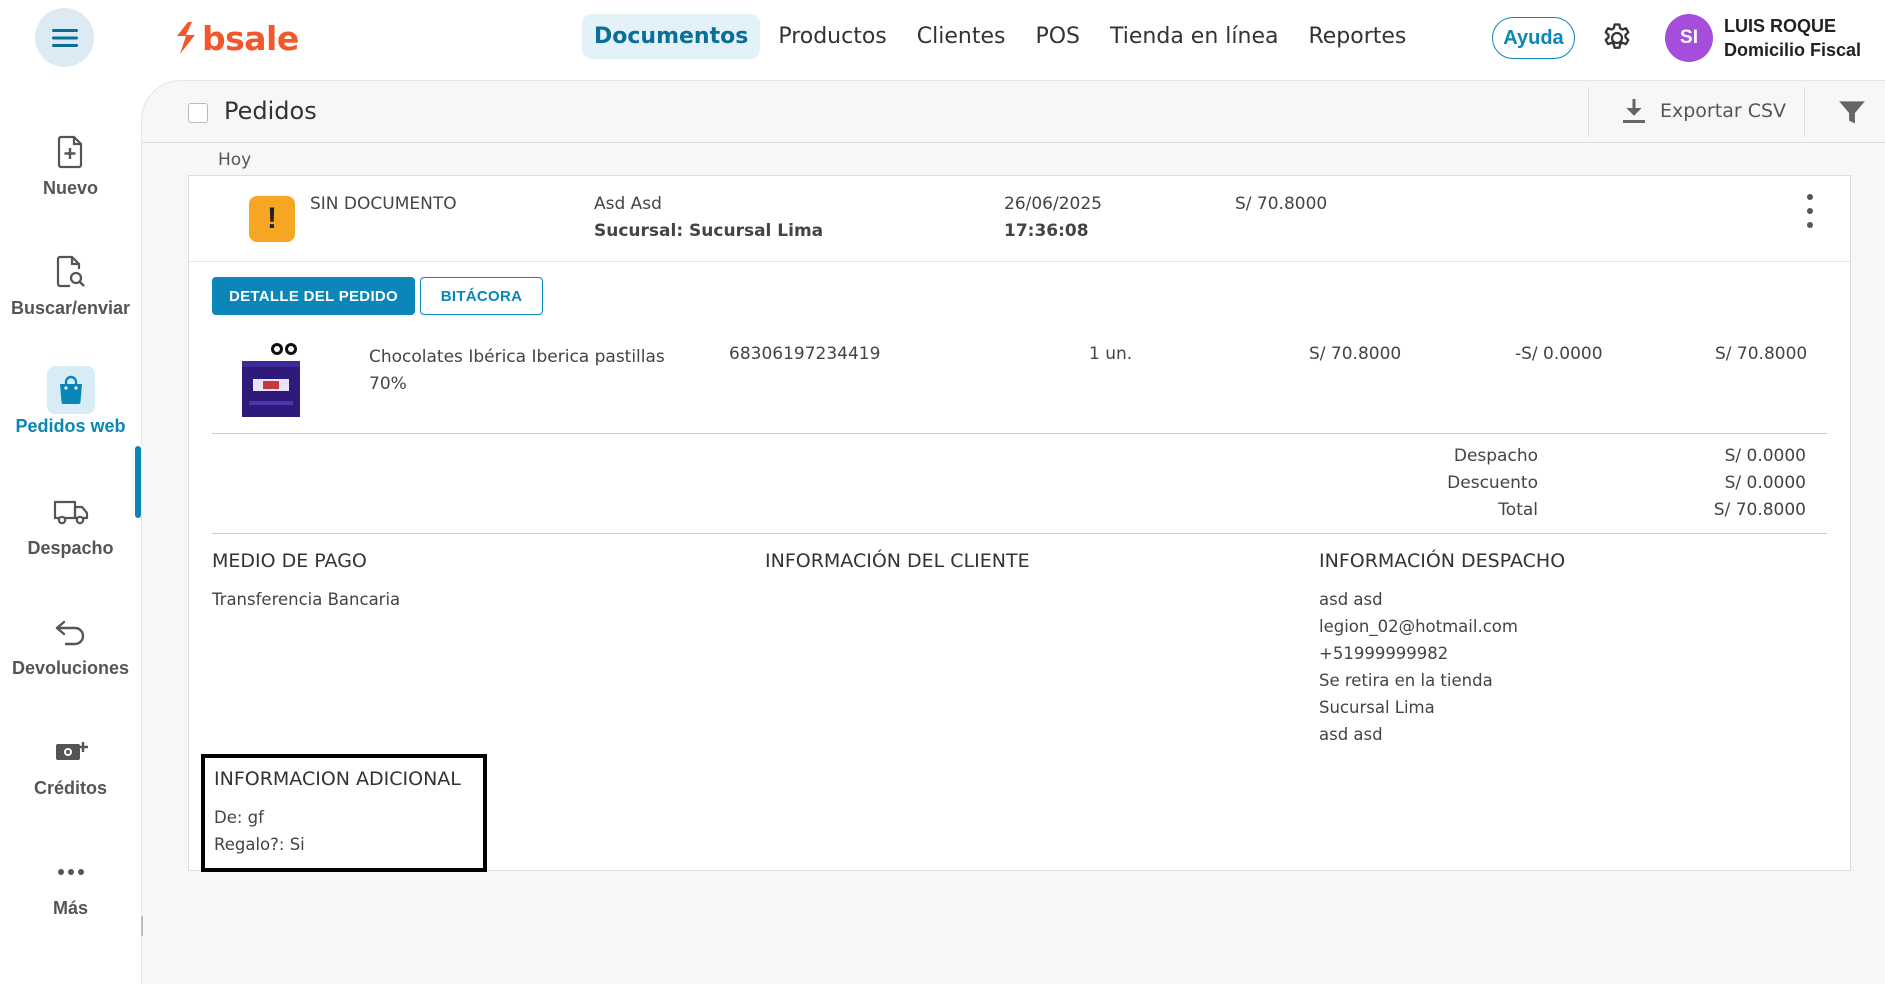  I want to click on shipping-info-phone: +51999999982, so click(1384, 653).